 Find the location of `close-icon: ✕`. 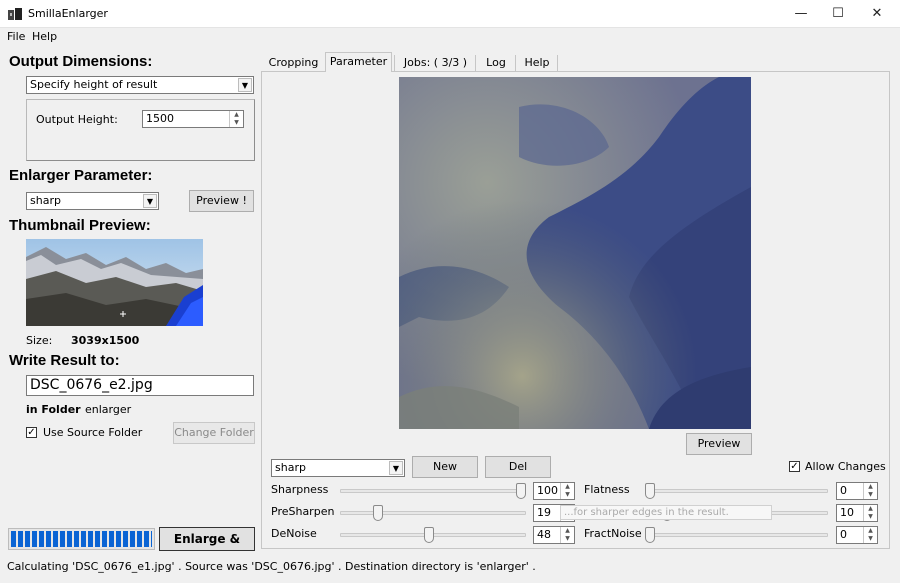

close-icon: ✕ is located at coordinates (877, 14).